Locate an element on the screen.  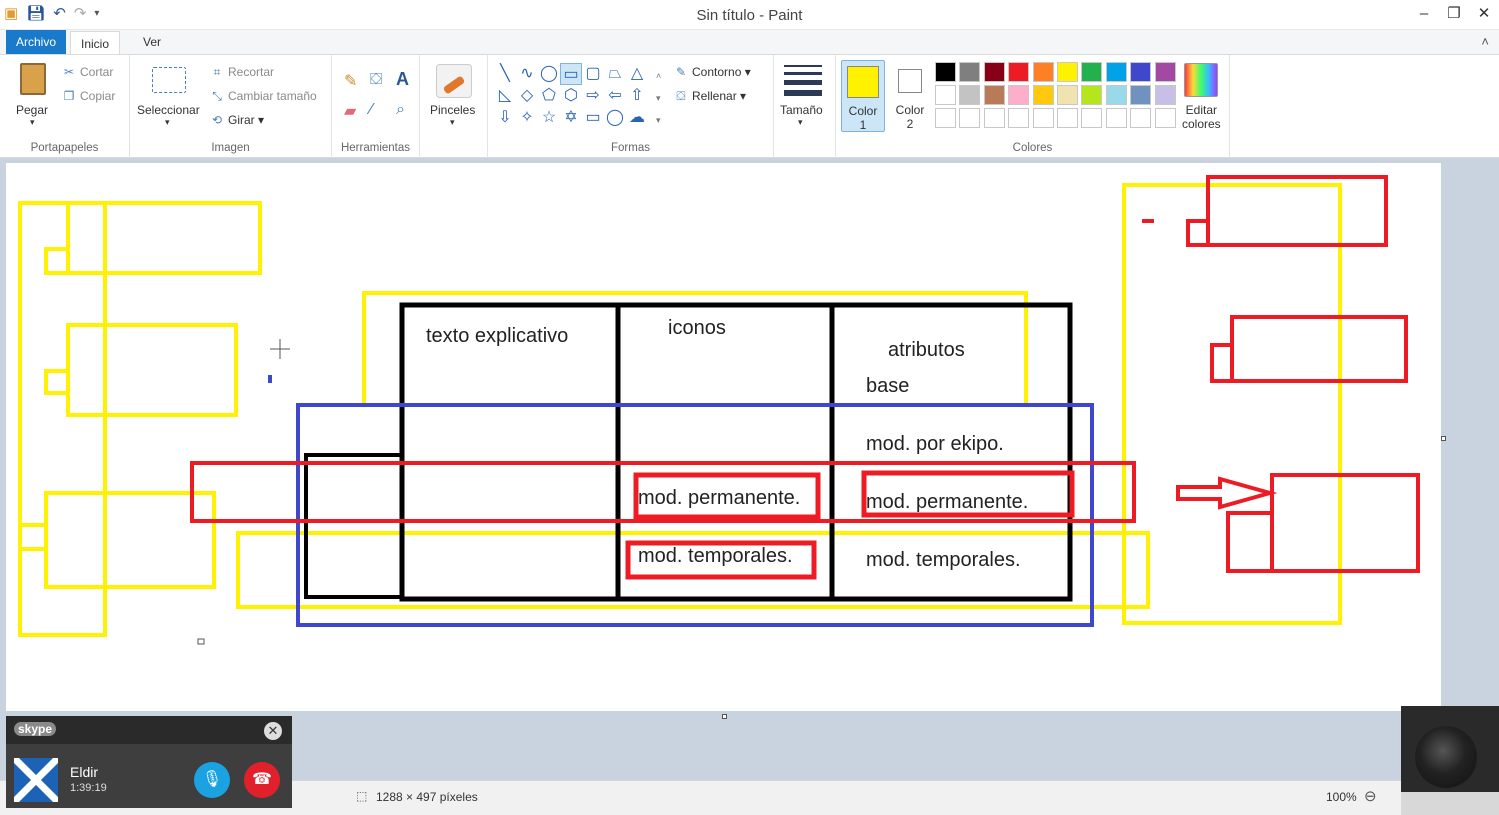
skype-call-overlay: skype ✕ Eldir 1:39:19 🎙︎ ☎ is located at coordinates (149, 762).